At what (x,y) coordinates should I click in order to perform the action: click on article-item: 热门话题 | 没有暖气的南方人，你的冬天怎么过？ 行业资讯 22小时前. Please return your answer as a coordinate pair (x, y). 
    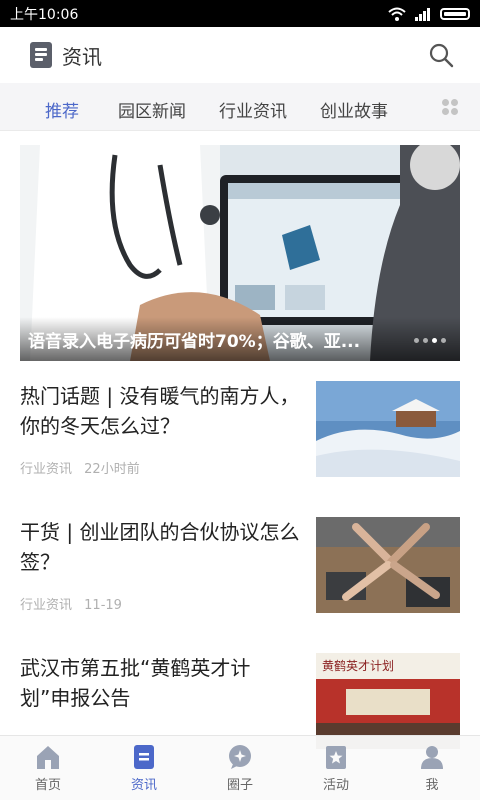
    Looking at the image, I should click on (240, 429).